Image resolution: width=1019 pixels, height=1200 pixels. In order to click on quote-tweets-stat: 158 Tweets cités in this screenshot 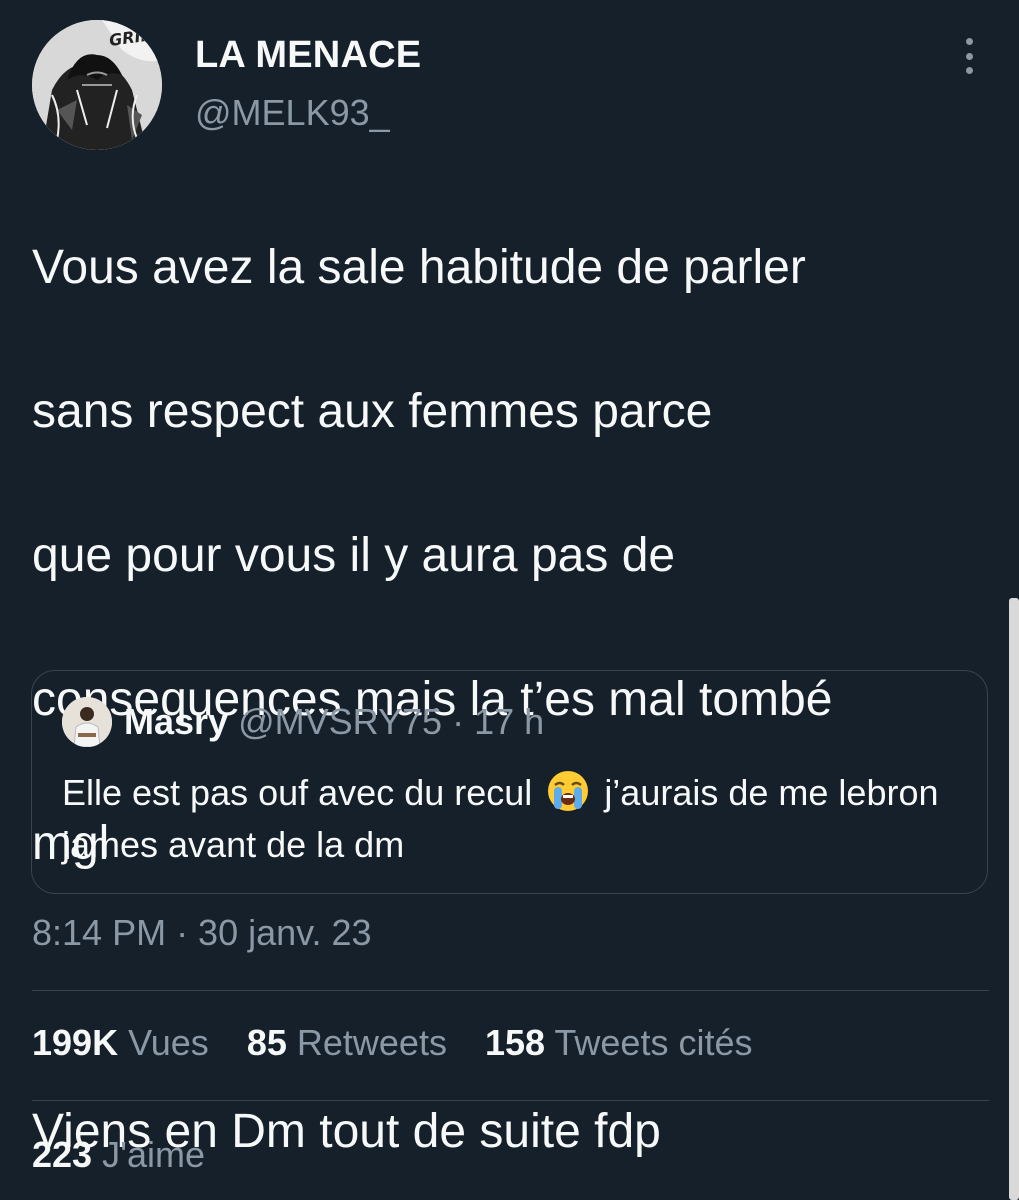, I will do `click(619, 1043)`.